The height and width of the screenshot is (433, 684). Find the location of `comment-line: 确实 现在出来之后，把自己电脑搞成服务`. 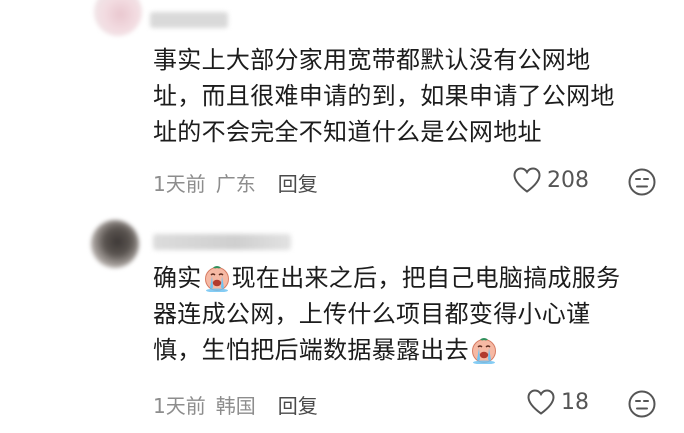

comment-line: 确实 现在出来之后，把自己电脑搞成服务 is located at coordinates (408, 278).